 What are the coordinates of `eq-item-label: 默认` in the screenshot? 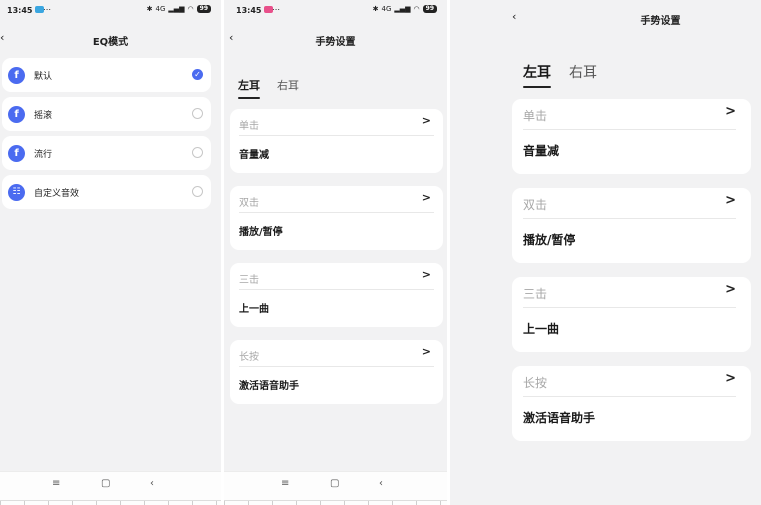 It's located at (43, 76).